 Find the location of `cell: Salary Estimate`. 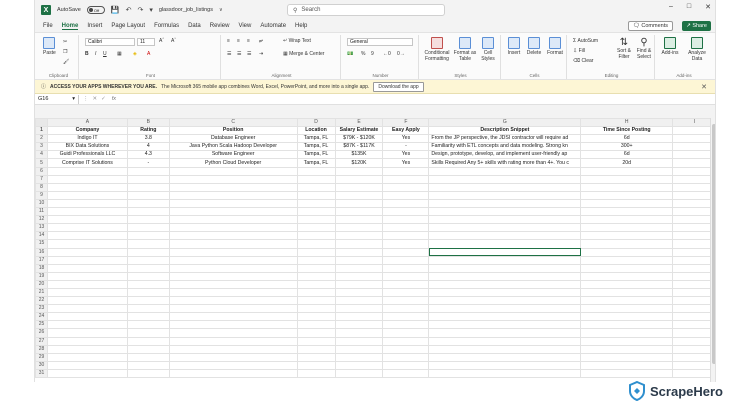

cell: Salary Estimate is located at coordinates (359, 131).